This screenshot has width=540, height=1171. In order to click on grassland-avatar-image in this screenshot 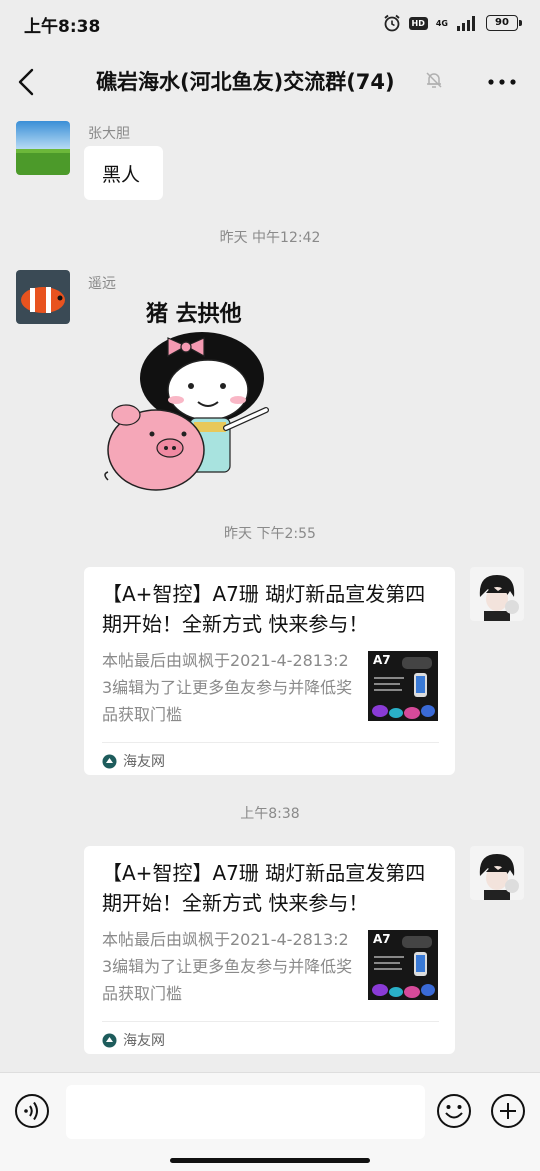, I will do `click(43, 148)`.